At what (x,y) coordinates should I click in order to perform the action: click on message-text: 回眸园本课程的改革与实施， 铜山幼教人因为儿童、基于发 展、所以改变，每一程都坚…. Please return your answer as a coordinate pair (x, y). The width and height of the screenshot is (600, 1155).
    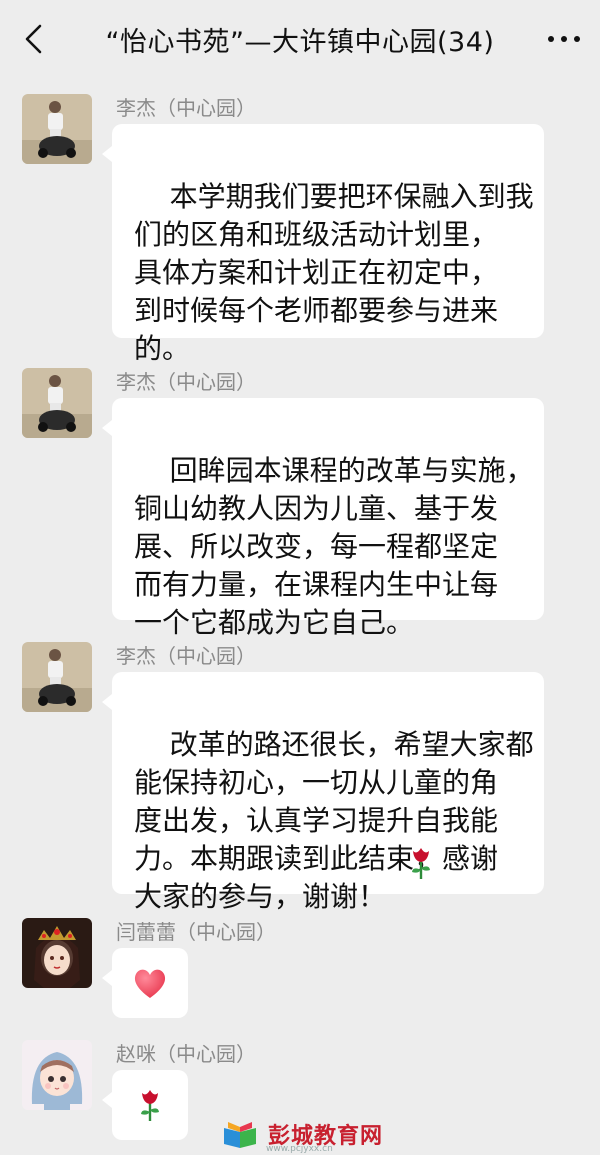
    Looking at the image, I should click on (334, 546).